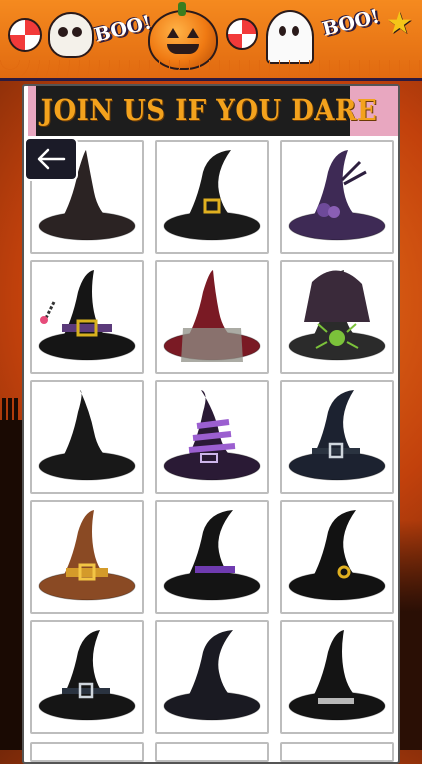  Describe the element at coordinates (123, 29) in the screenshot. I see `boo-text-left: BOO!` at that location.